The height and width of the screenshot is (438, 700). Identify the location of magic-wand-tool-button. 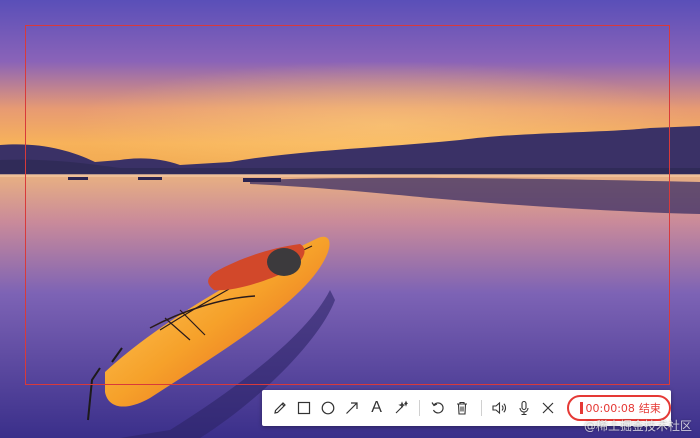
(400, 408).